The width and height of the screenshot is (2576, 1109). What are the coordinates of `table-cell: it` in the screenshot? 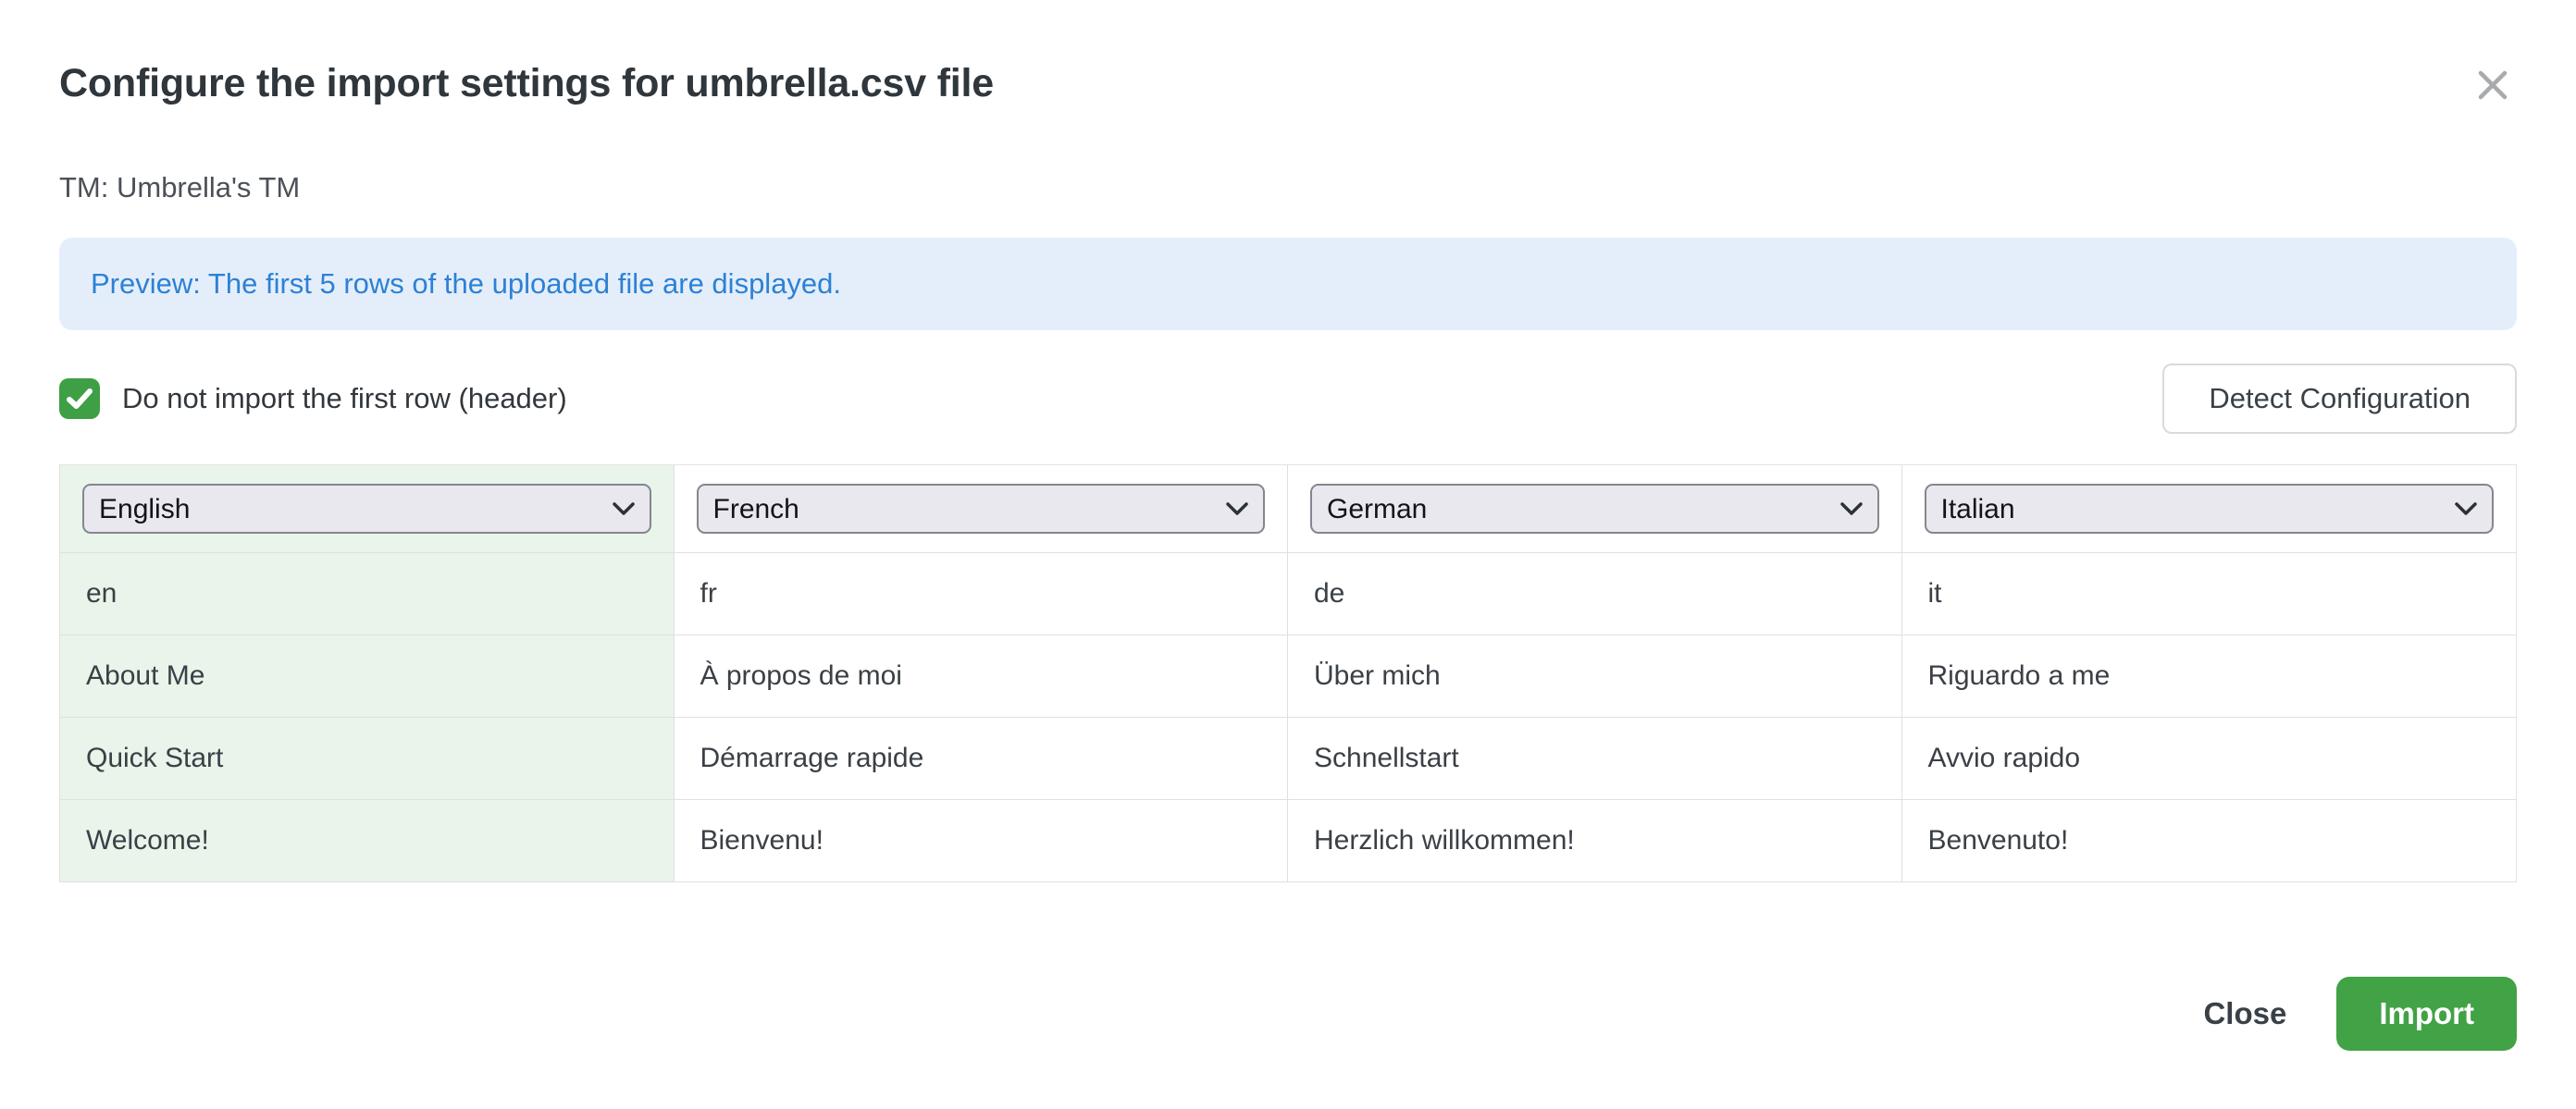 It's located at (2209, 594).